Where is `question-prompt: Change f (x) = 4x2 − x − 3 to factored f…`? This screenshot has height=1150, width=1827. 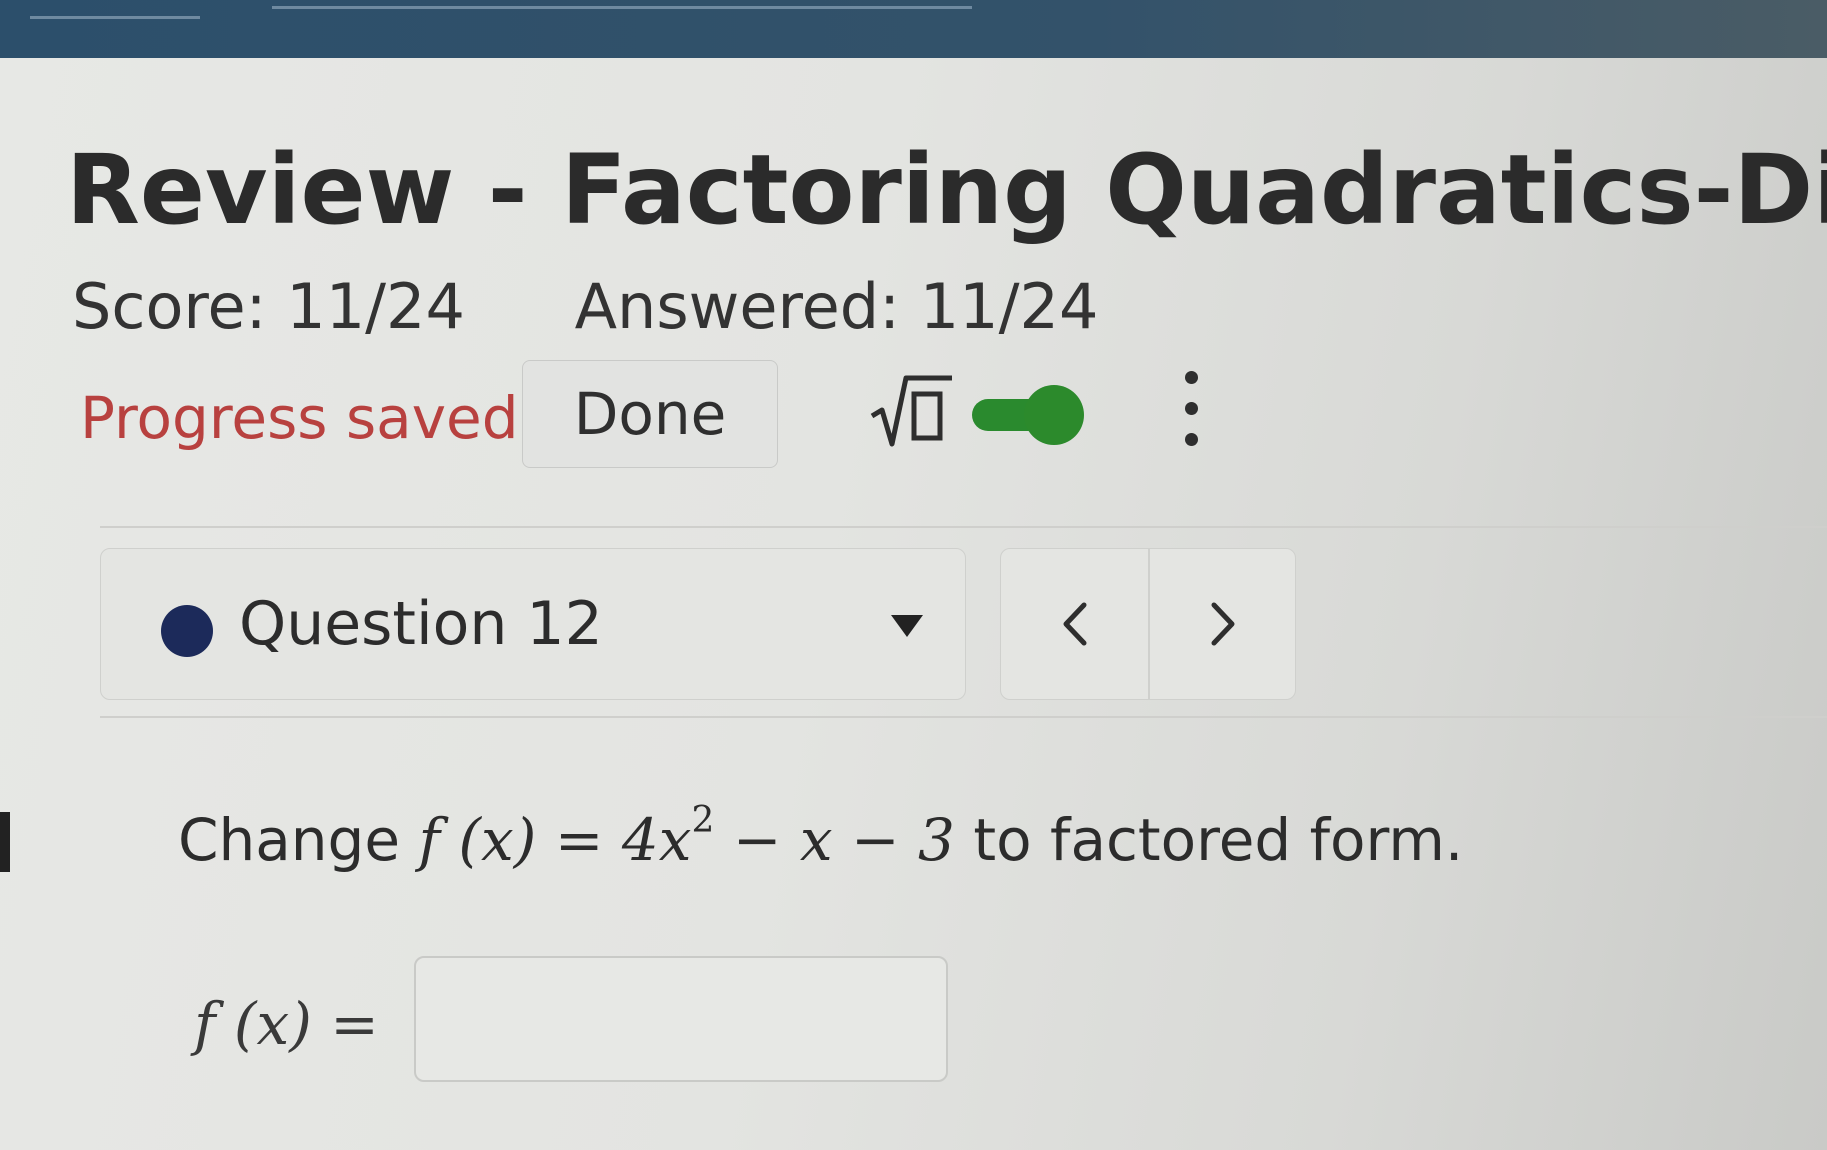
question-prompt: Change f (x) = 4x2 − x − 3 to factored f… is located at coordinates (820, 837).